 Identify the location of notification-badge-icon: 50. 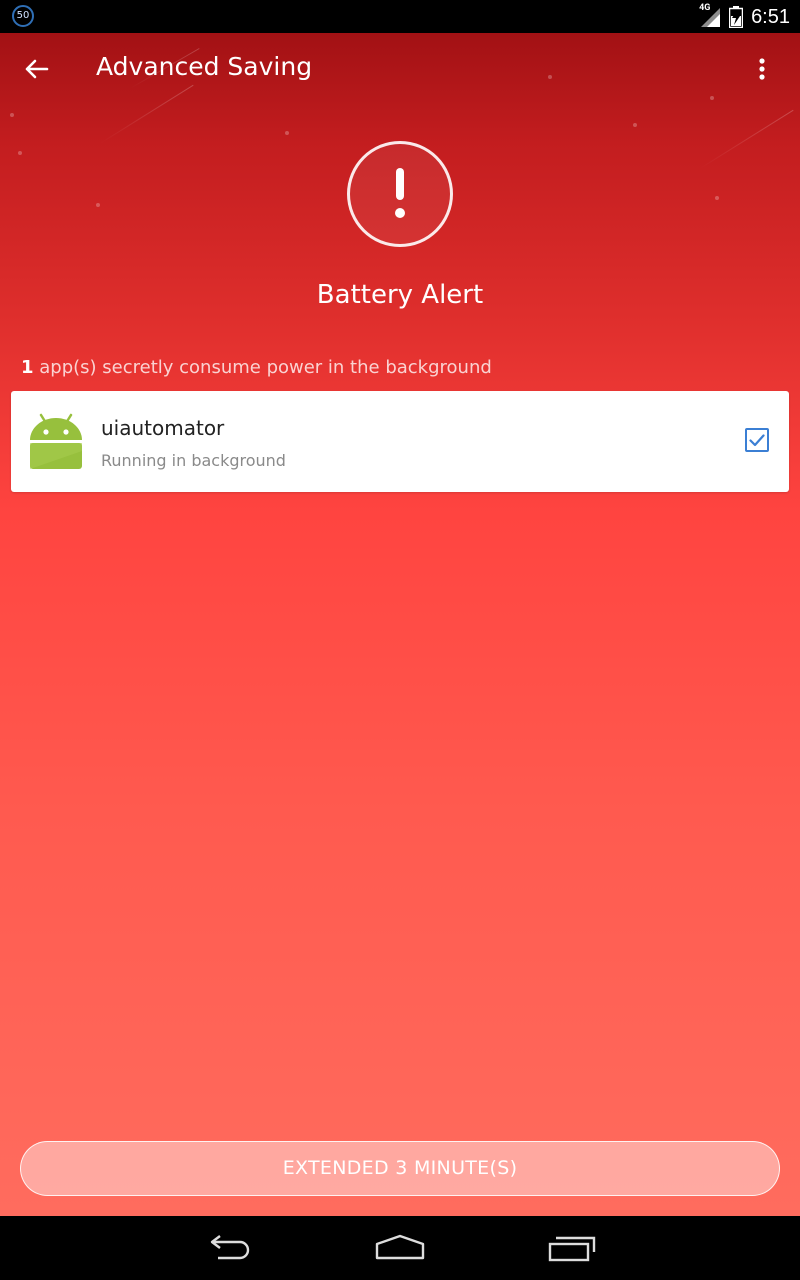
(23, 16).